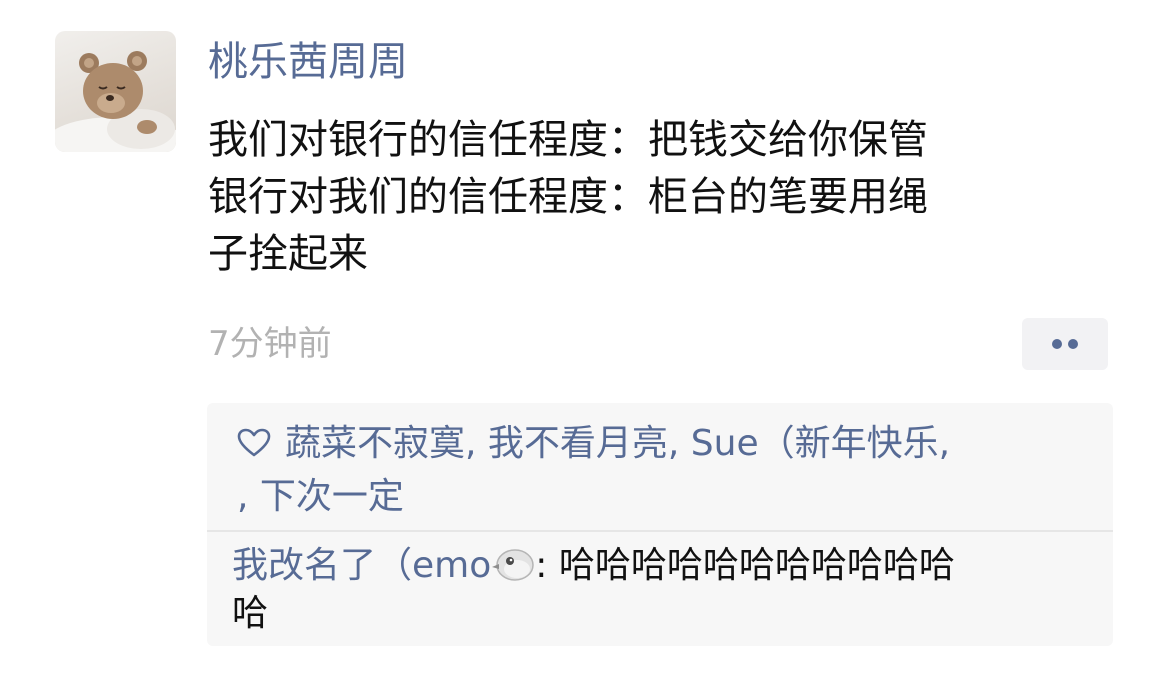  What do you see at coordinates (660, 531) in the screenshot?
I see `likes-comments-divider` at bounding box center [660, 531].